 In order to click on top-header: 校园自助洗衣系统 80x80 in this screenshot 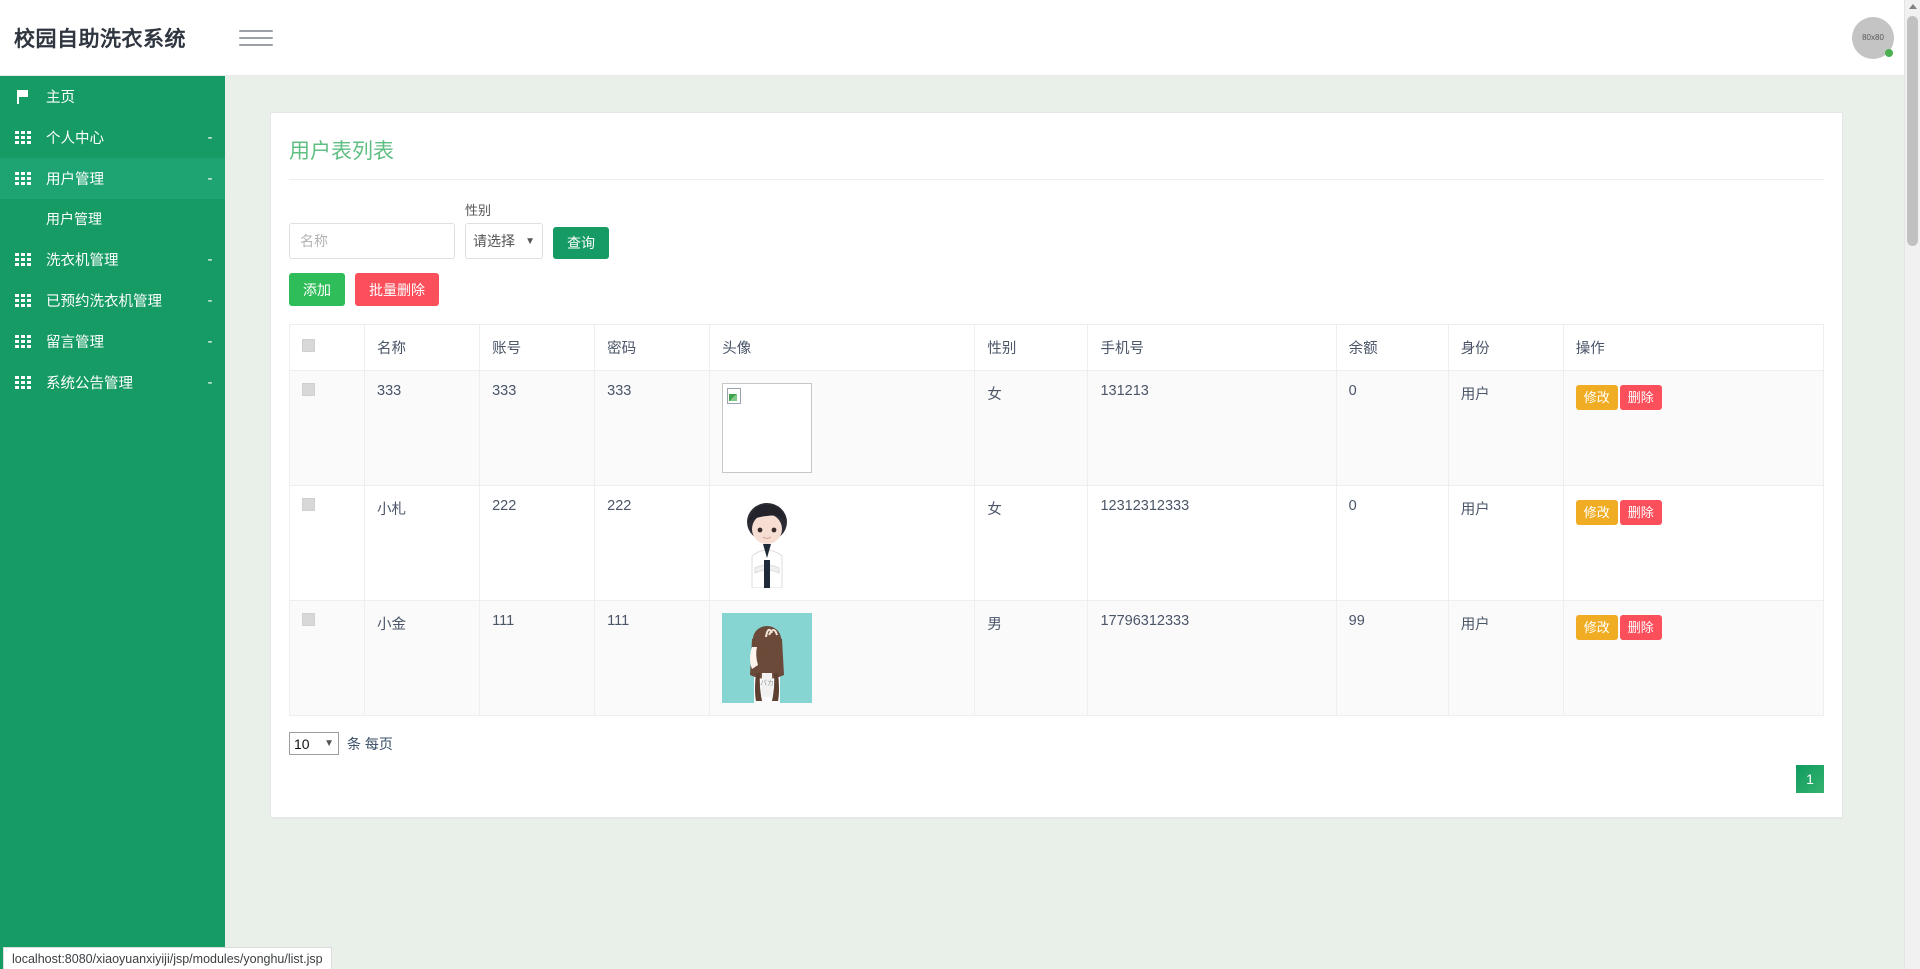, I will do `click(960, 38)`.